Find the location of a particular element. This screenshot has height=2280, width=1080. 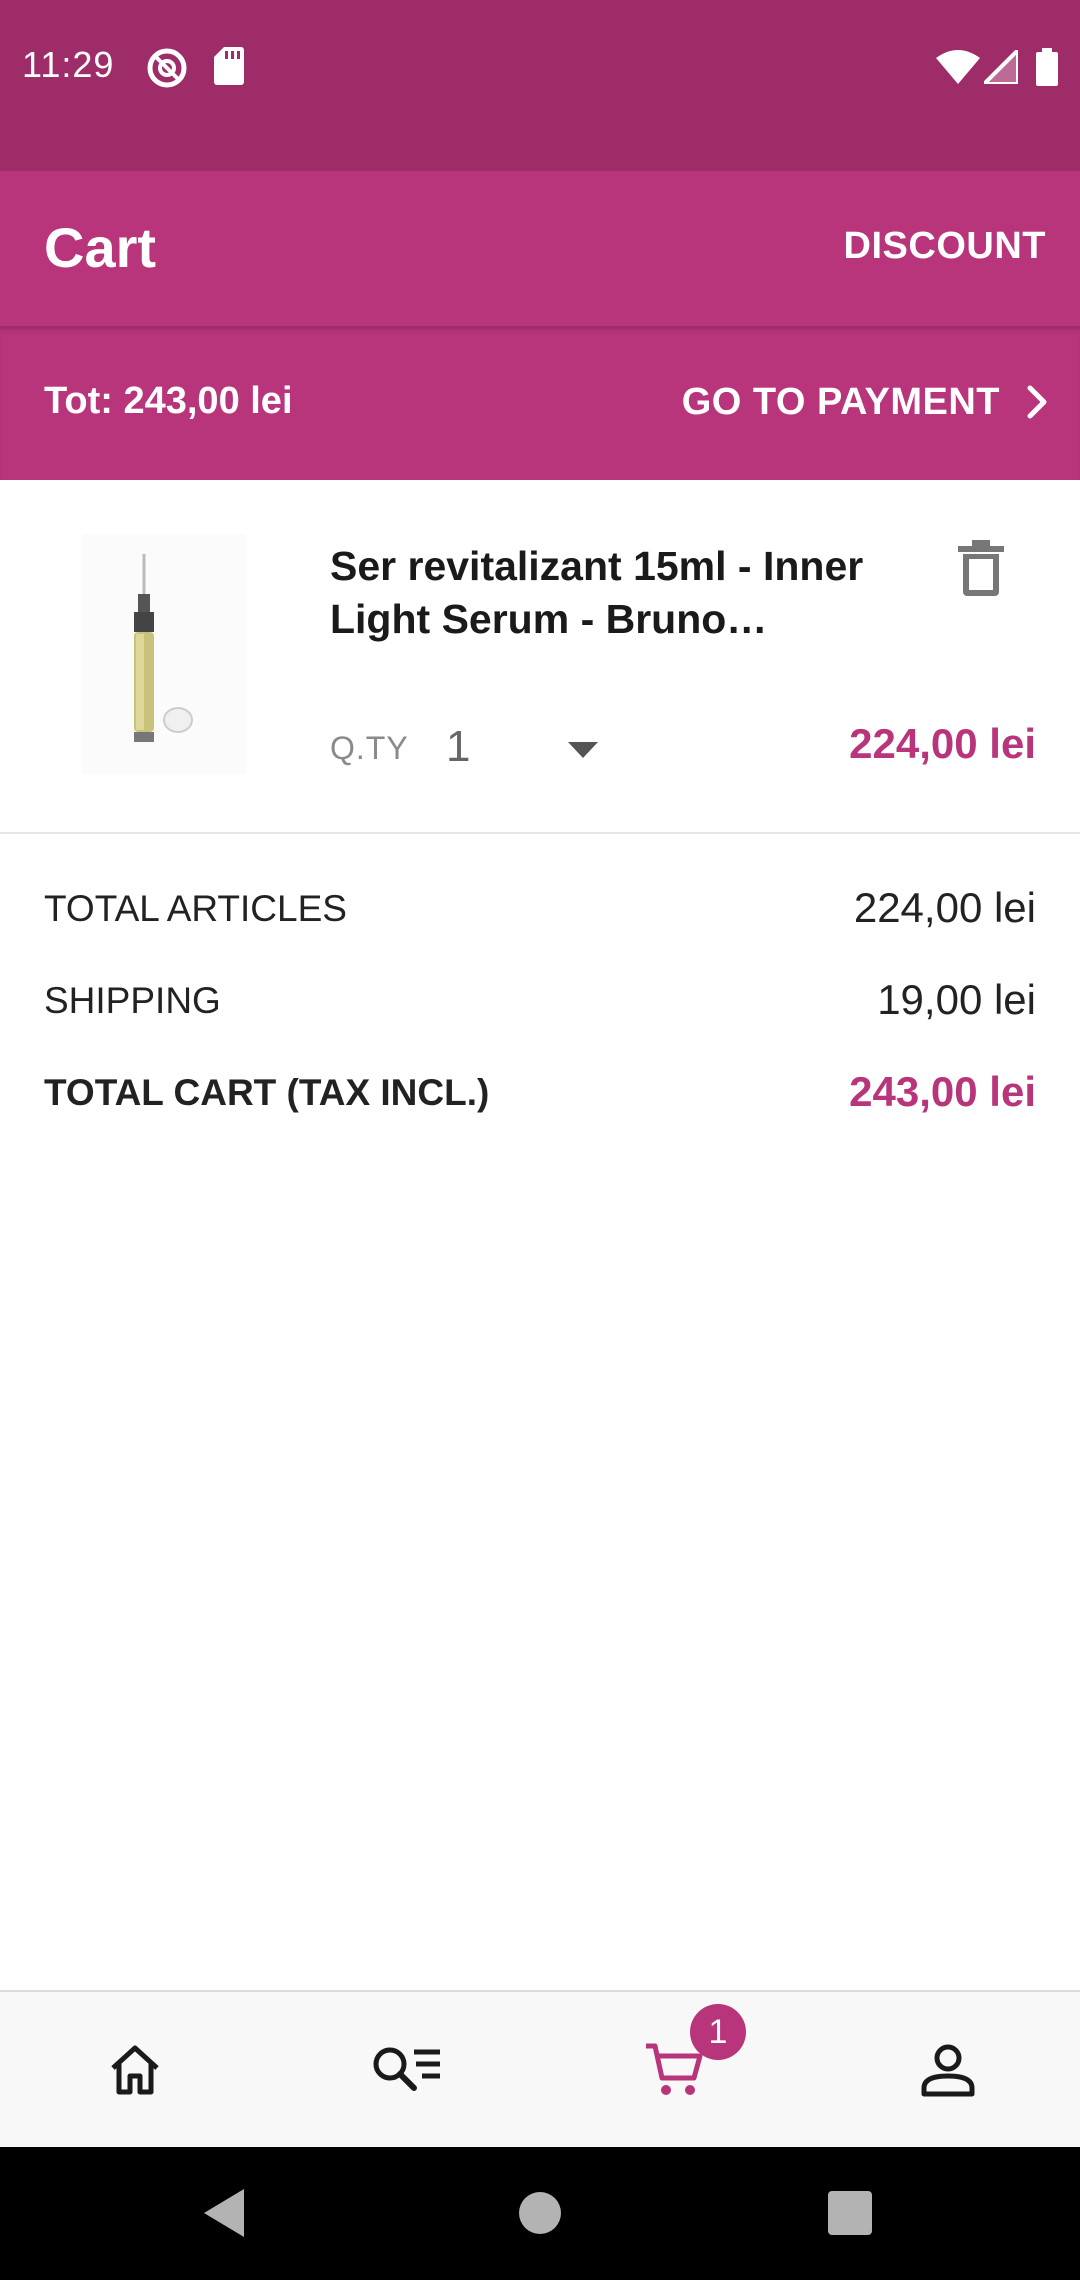

wifi-icon is located at coordinates (958, 67).